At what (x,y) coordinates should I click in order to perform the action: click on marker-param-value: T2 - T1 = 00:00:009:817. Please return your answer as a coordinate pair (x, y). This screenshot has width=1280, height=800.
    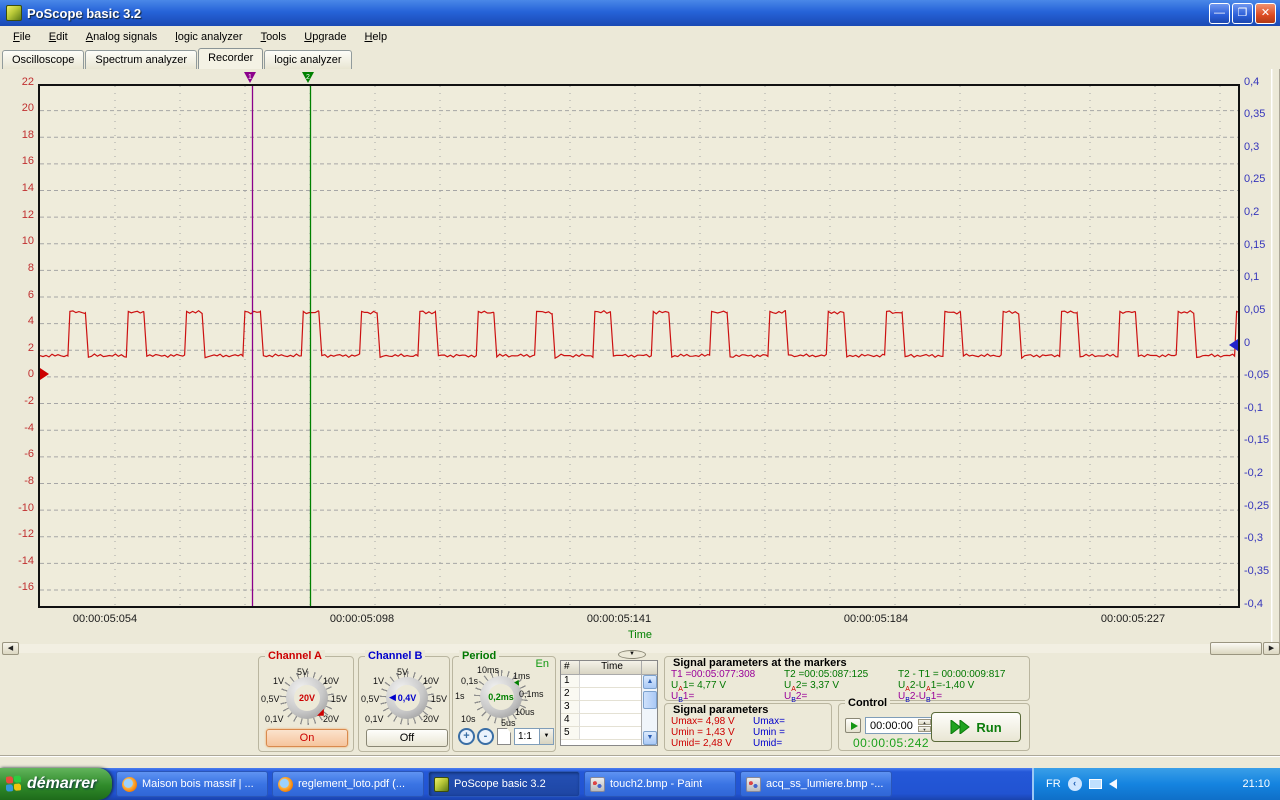
    Looking at the image, I should click on (952, 674).